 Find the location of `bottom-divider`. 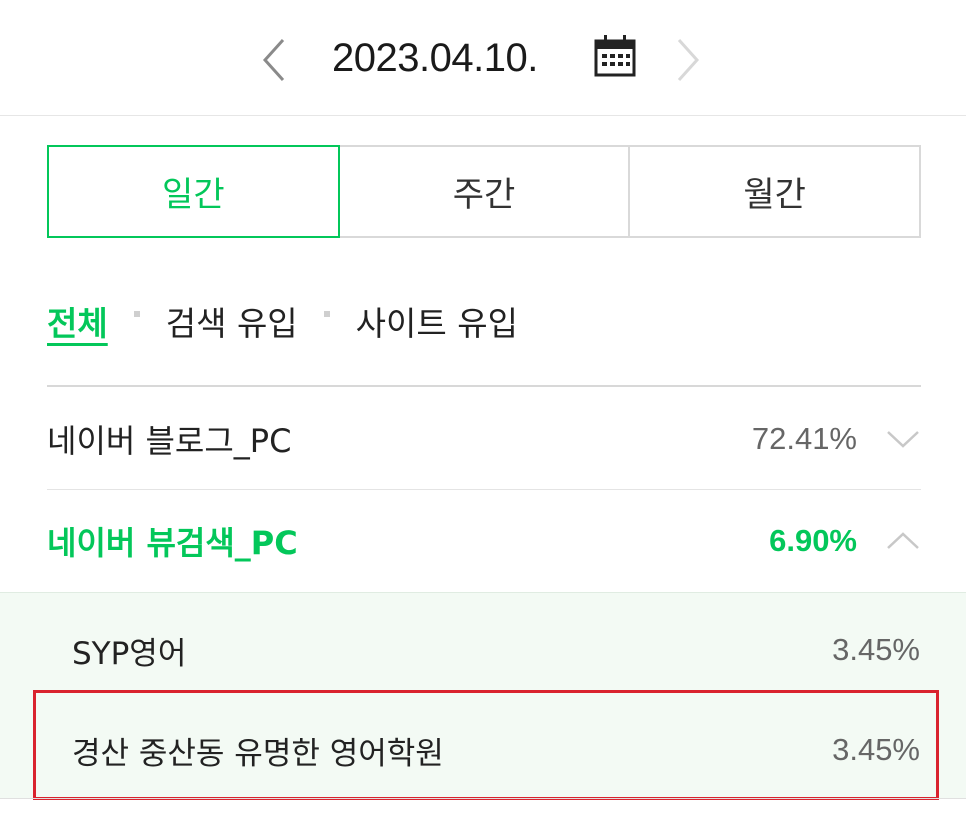

bottom-divider is located at coordinates (483, 798).